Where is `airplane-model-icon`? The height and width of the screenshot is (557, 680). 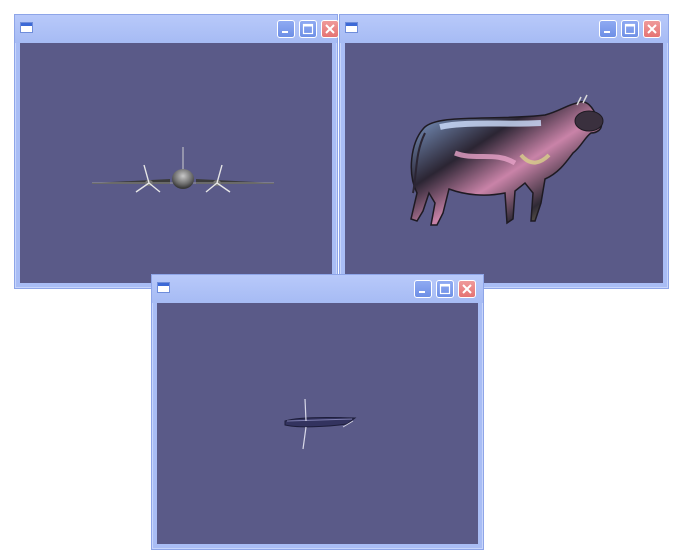 airplane-model-icon is located at coordinates (183, 170).